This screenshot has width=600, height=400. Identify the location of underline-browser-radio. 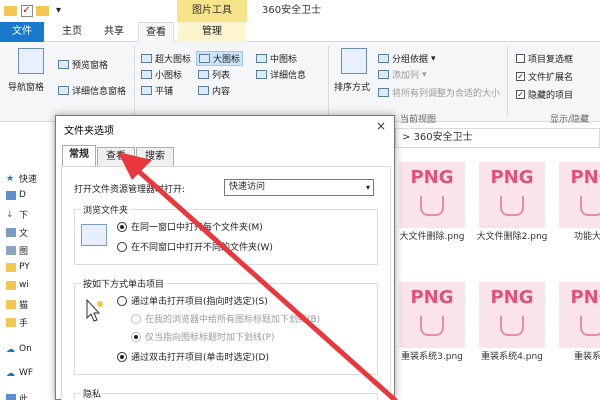
(136, 318).